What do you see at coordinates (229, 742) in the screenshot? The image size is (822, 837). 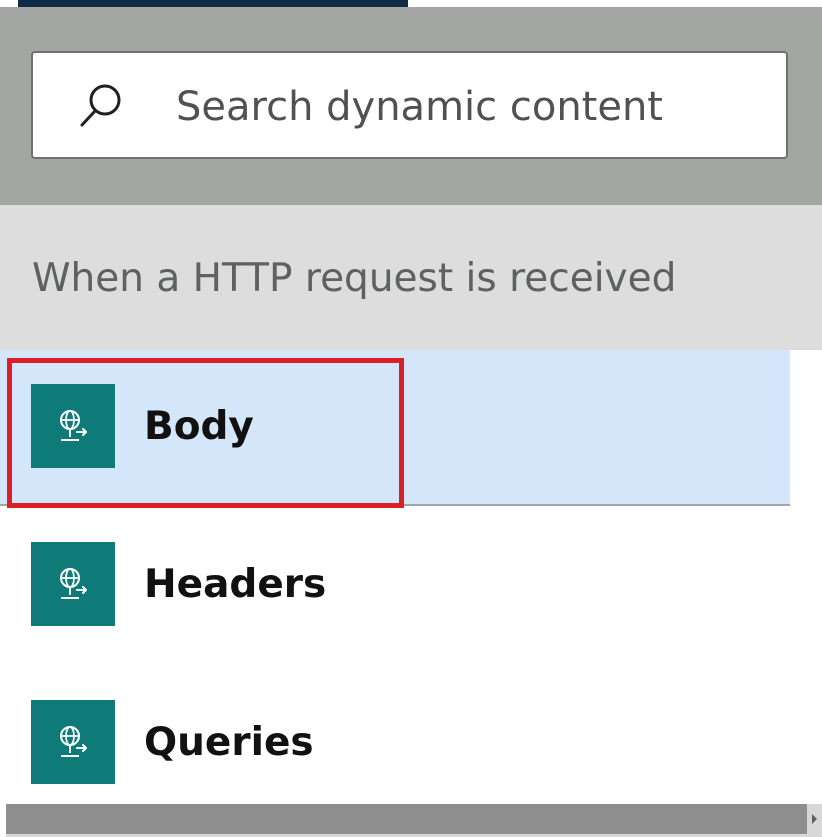 I see `list-item-label-queries: Queries` at bounding box center [229, 742].